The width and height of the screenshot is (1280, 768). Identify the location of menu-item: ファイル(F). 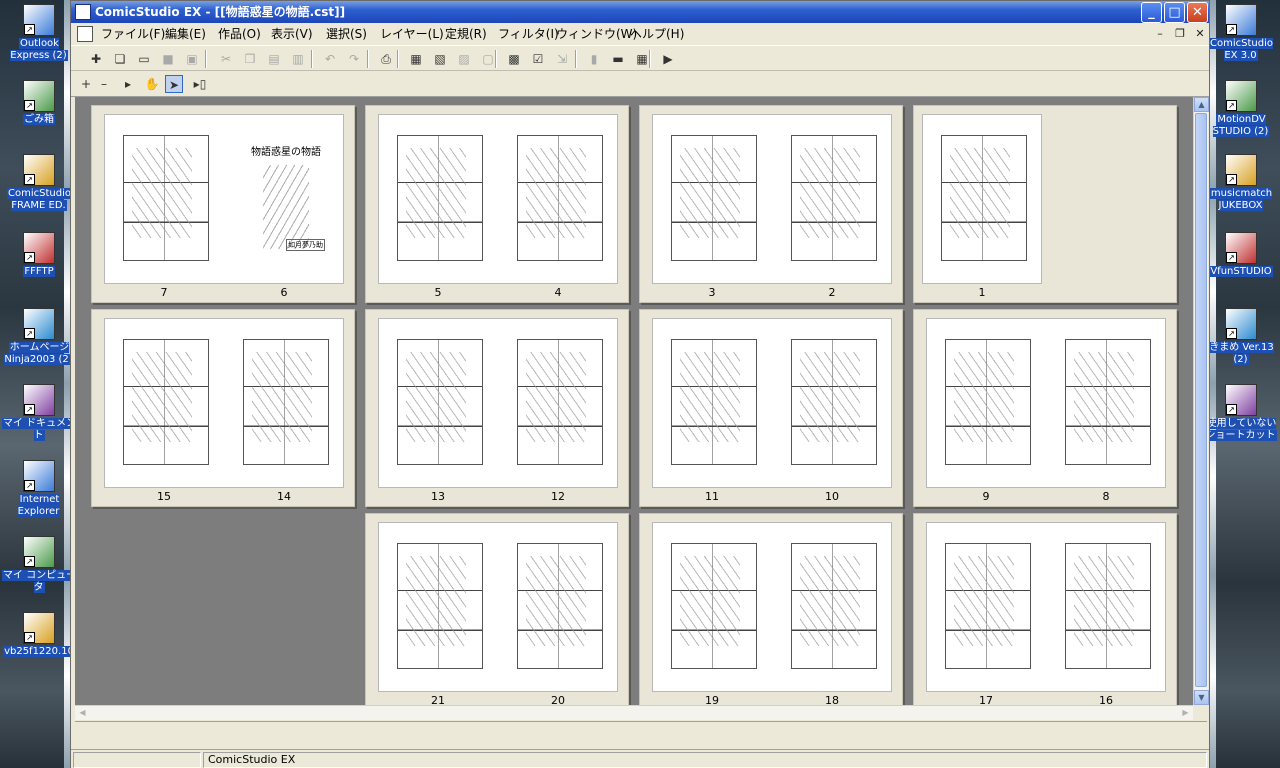
(133, 34).